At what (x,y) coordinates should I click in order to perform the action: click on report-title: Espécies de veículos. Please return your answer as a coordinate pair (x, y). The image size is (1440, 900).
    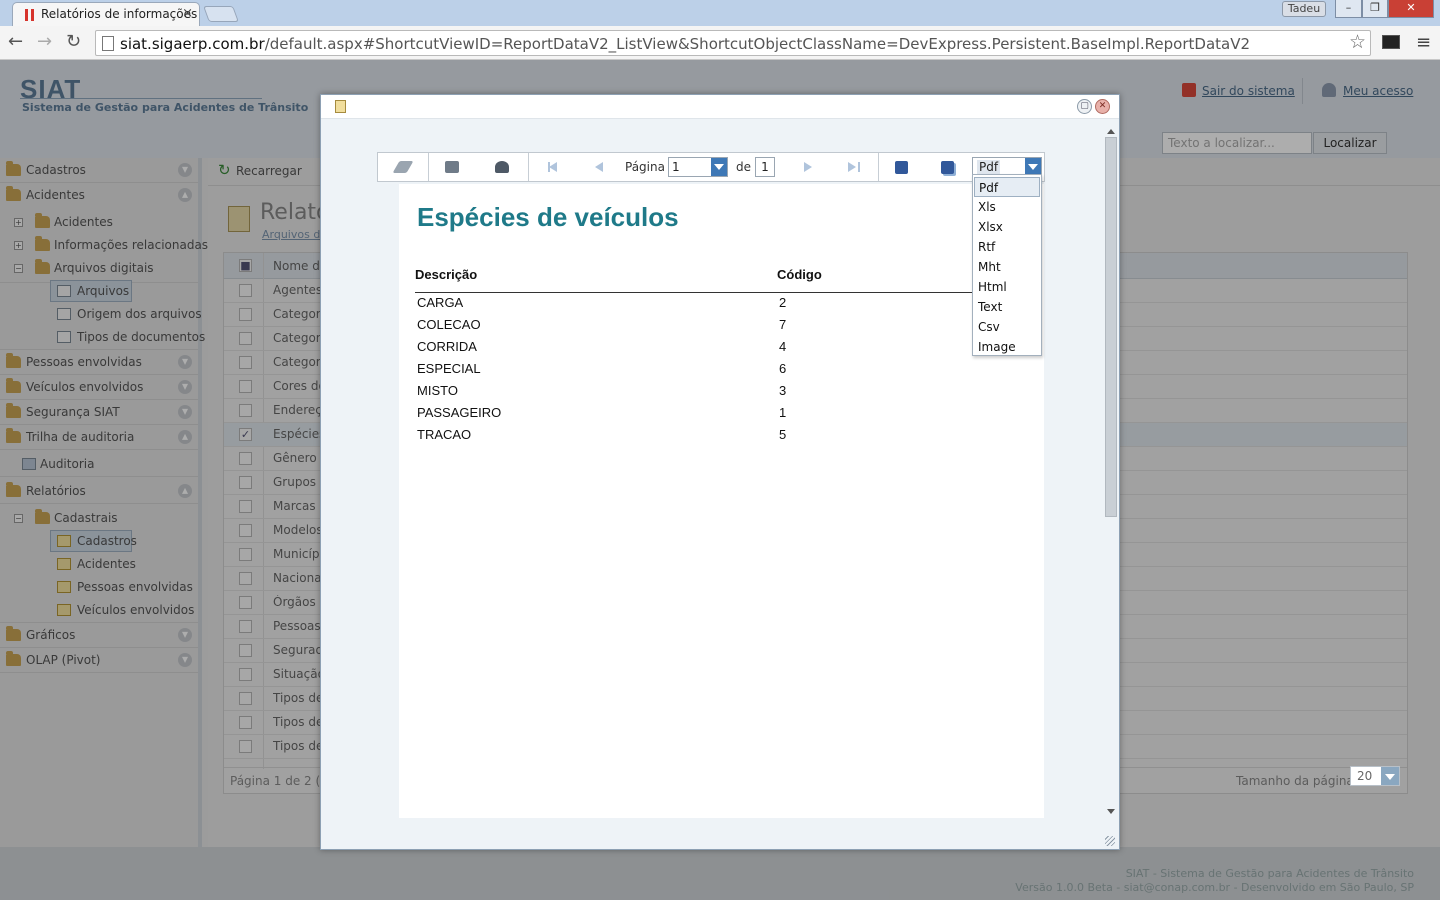
    Looking at the image, I should click on (548, 217).